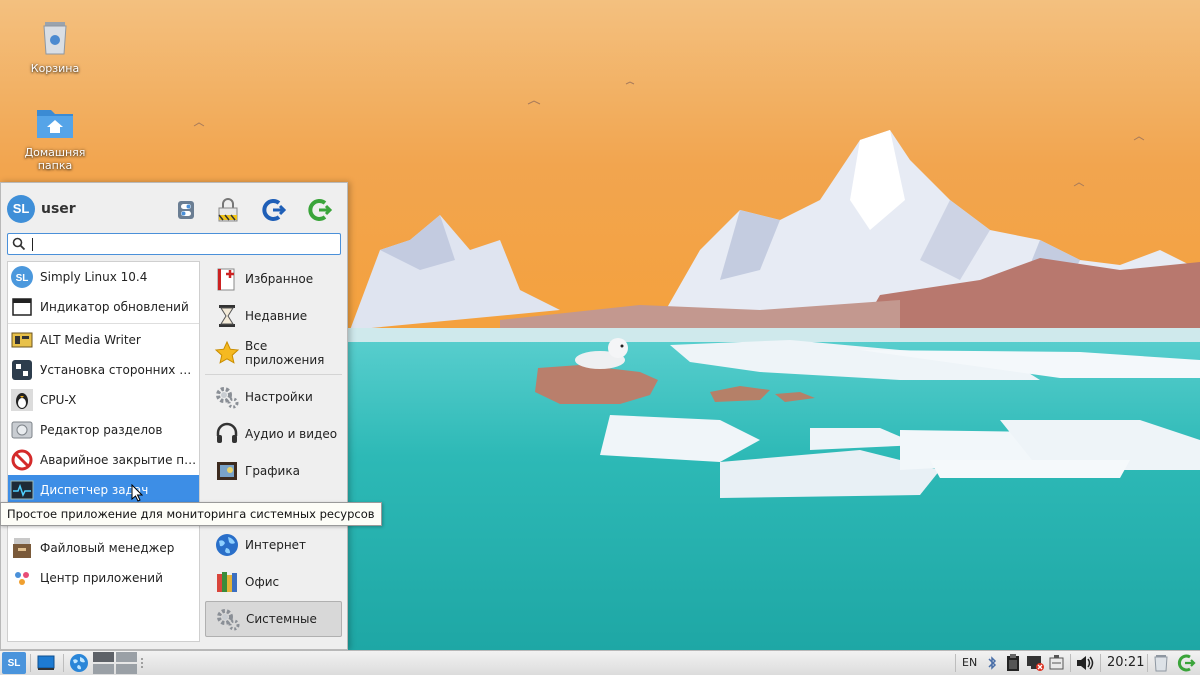 The height and width of the screenshot is (675, 1200). I want to click on clipboard-icon, so click(1013, 662).